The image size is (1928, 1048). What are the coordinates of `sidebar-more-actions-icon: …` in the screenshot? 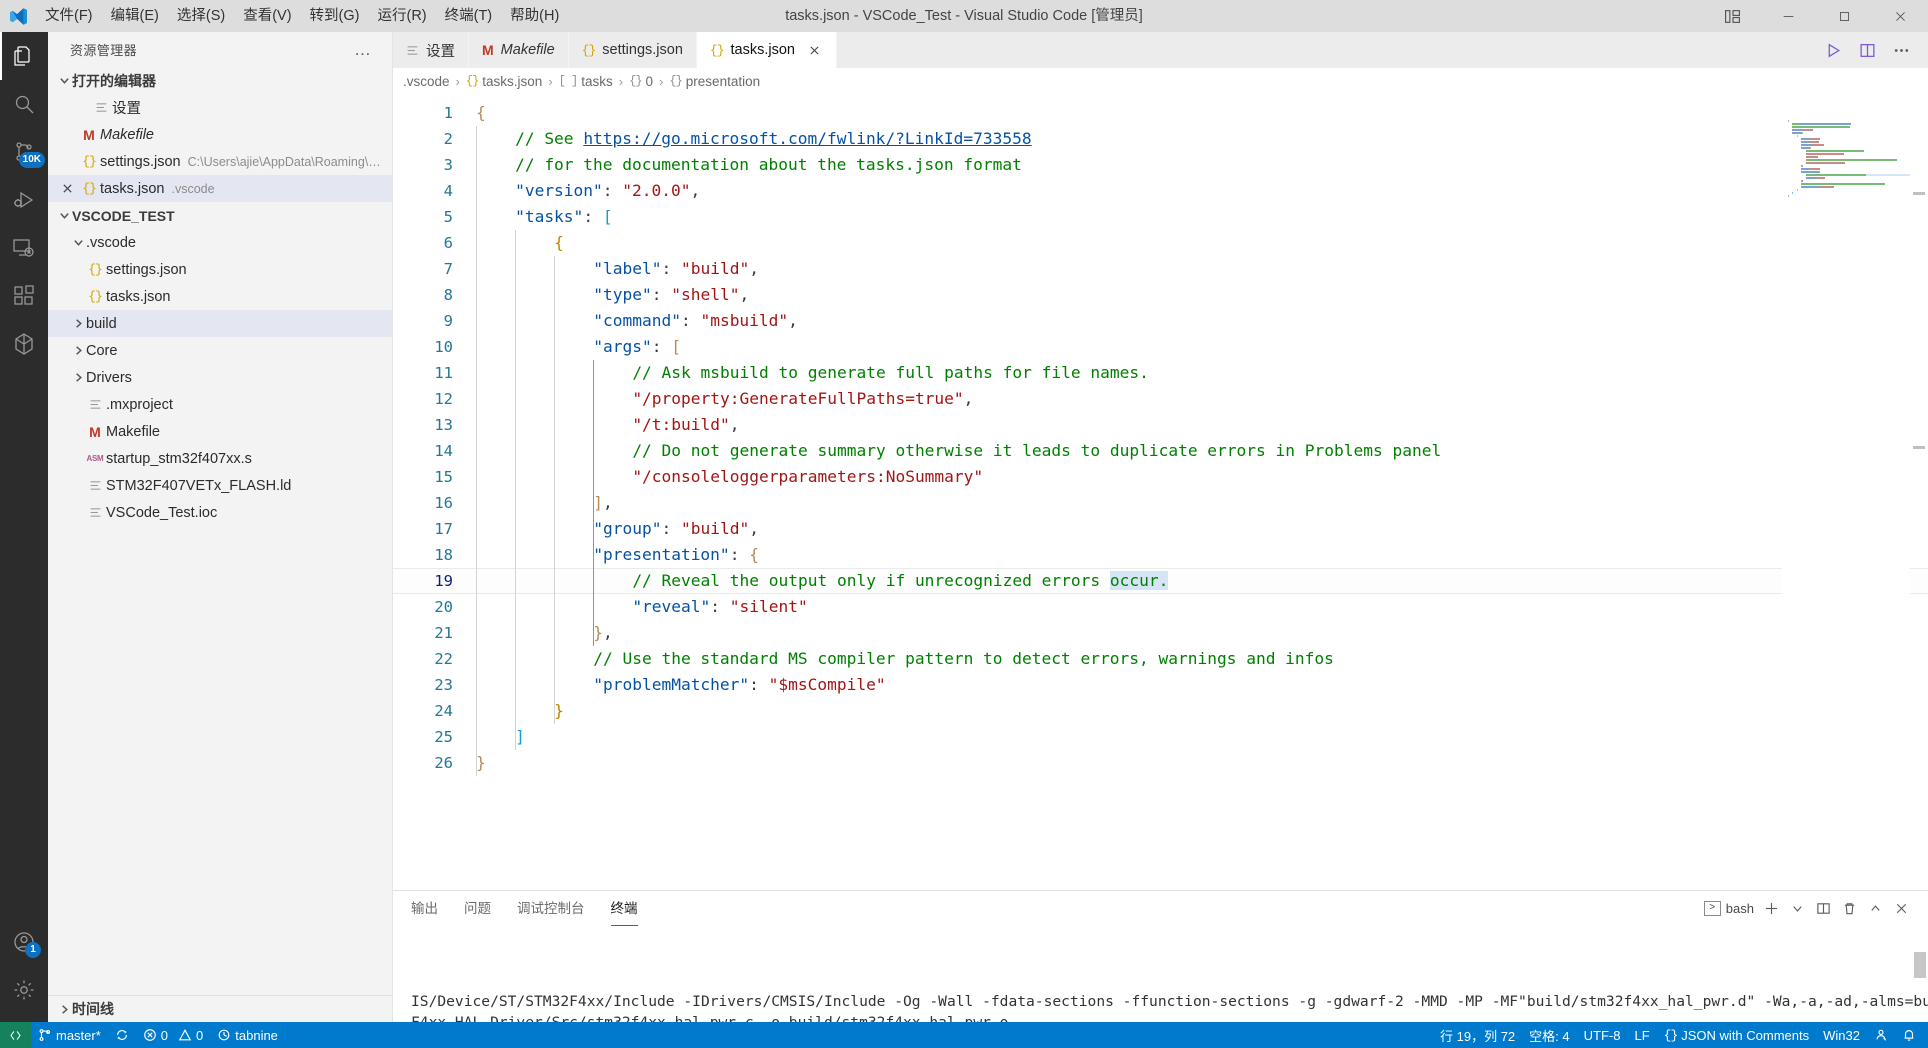 It's located at (363, 49).